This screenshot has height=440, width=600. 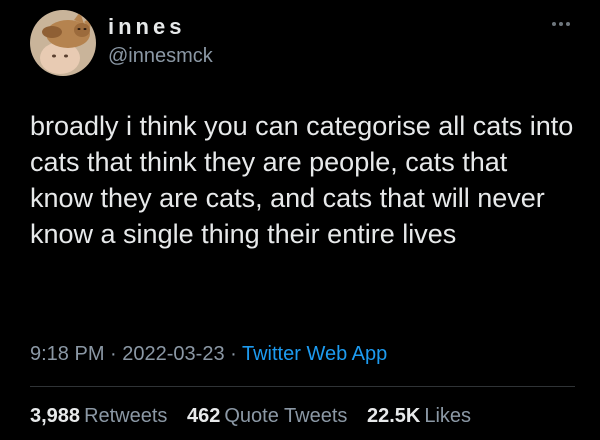 What do you see at coordinates (448, 416) in the screenshot?
I see `likes-label: Likes` at bounding box center [448, 416].